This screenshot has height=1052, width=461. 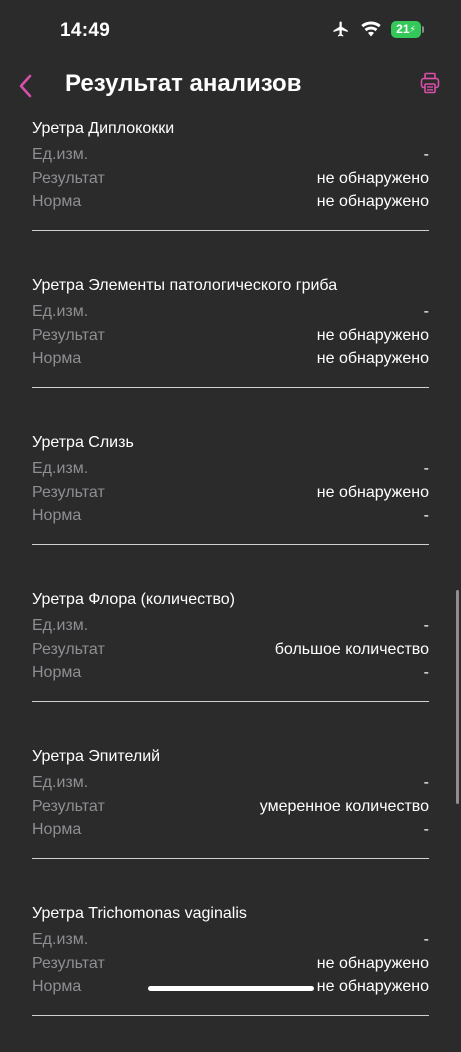 I want to click on printer-icon, so click(x=430, y=83).